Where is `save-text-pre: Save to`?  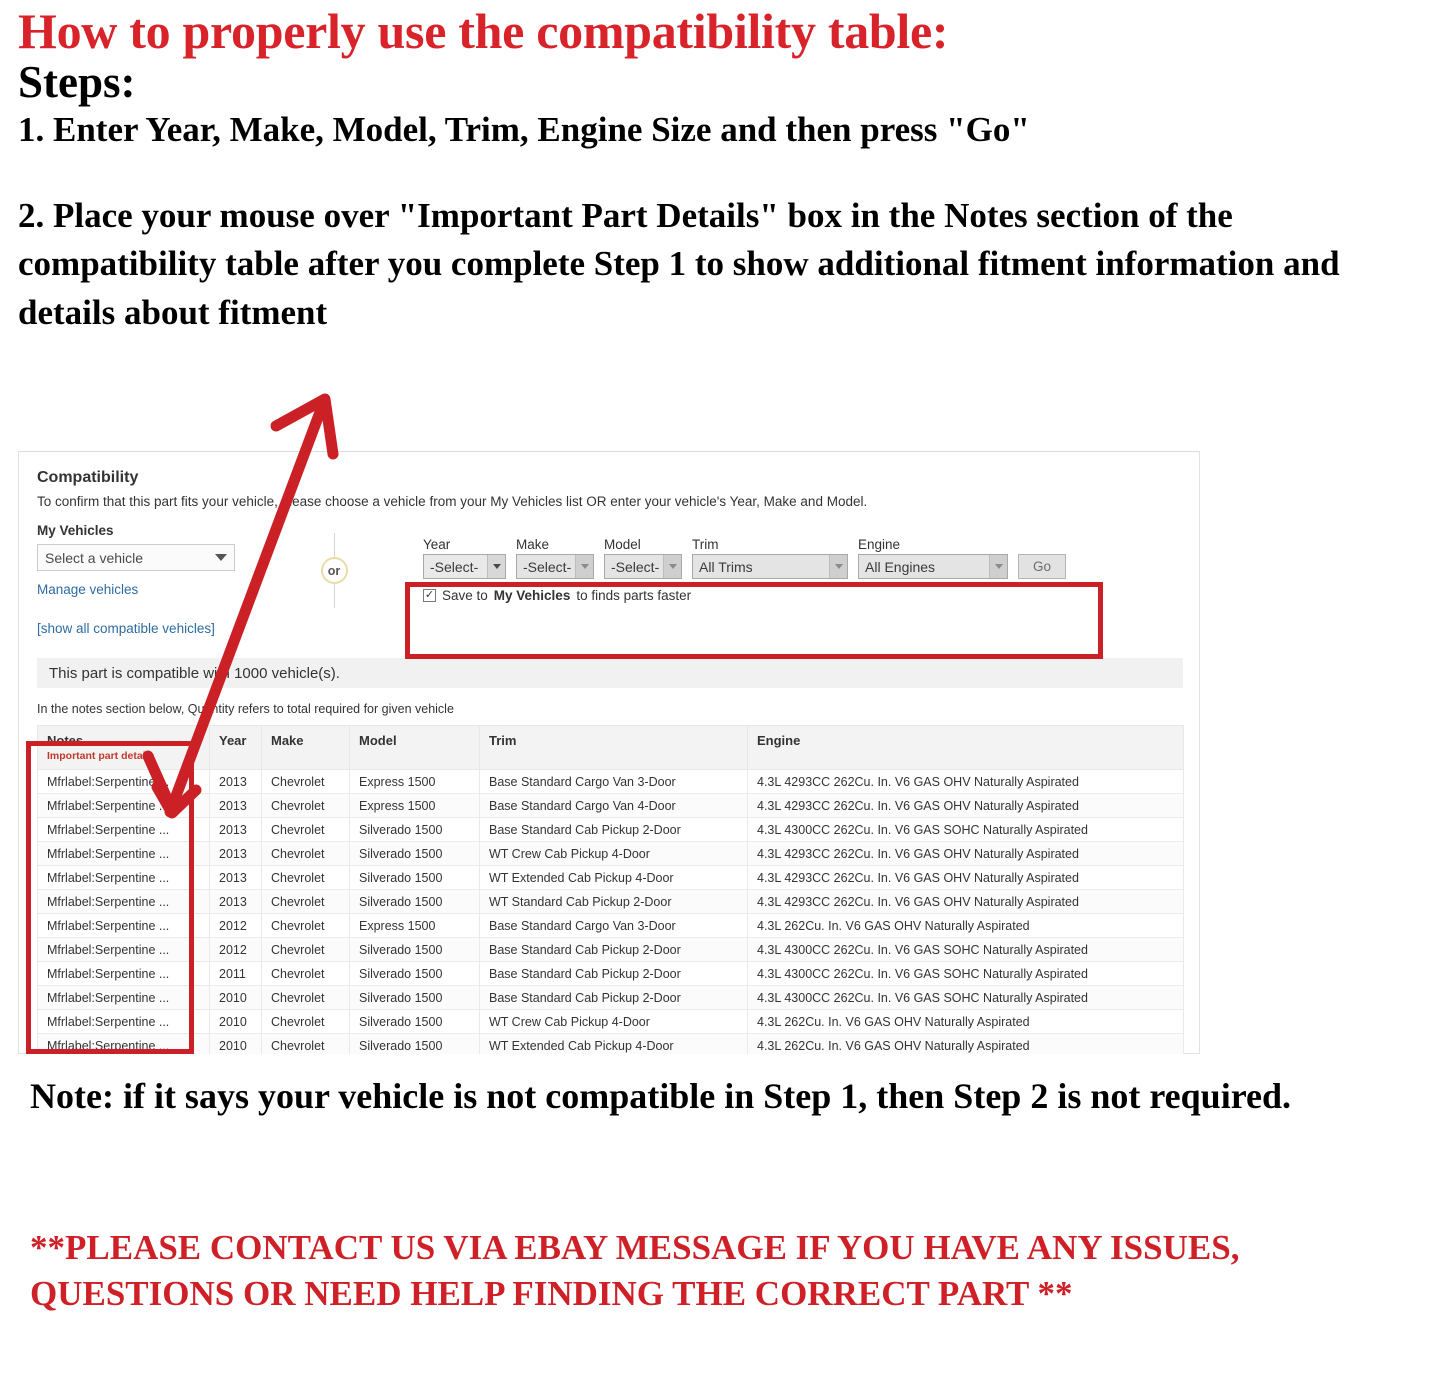
save-text-pre: Save to is located at coordinates (465, 595).